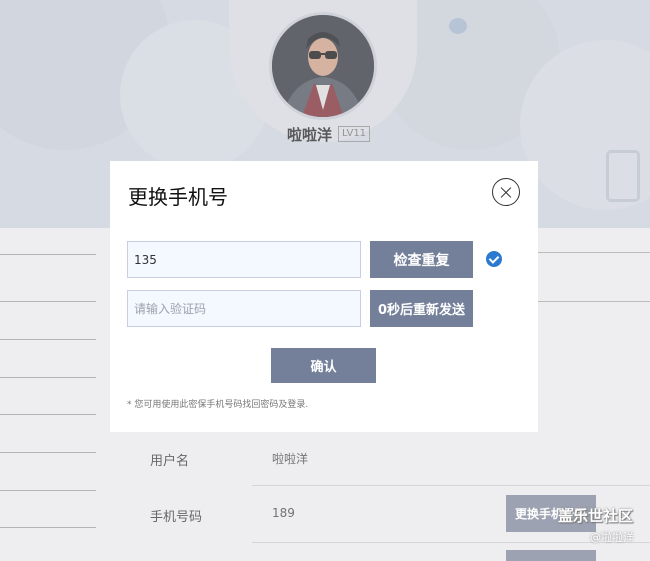 This screenshot has height=561, width=650. I want to click on resend-code-button: 0秒后重新发送, so click(421, 308).